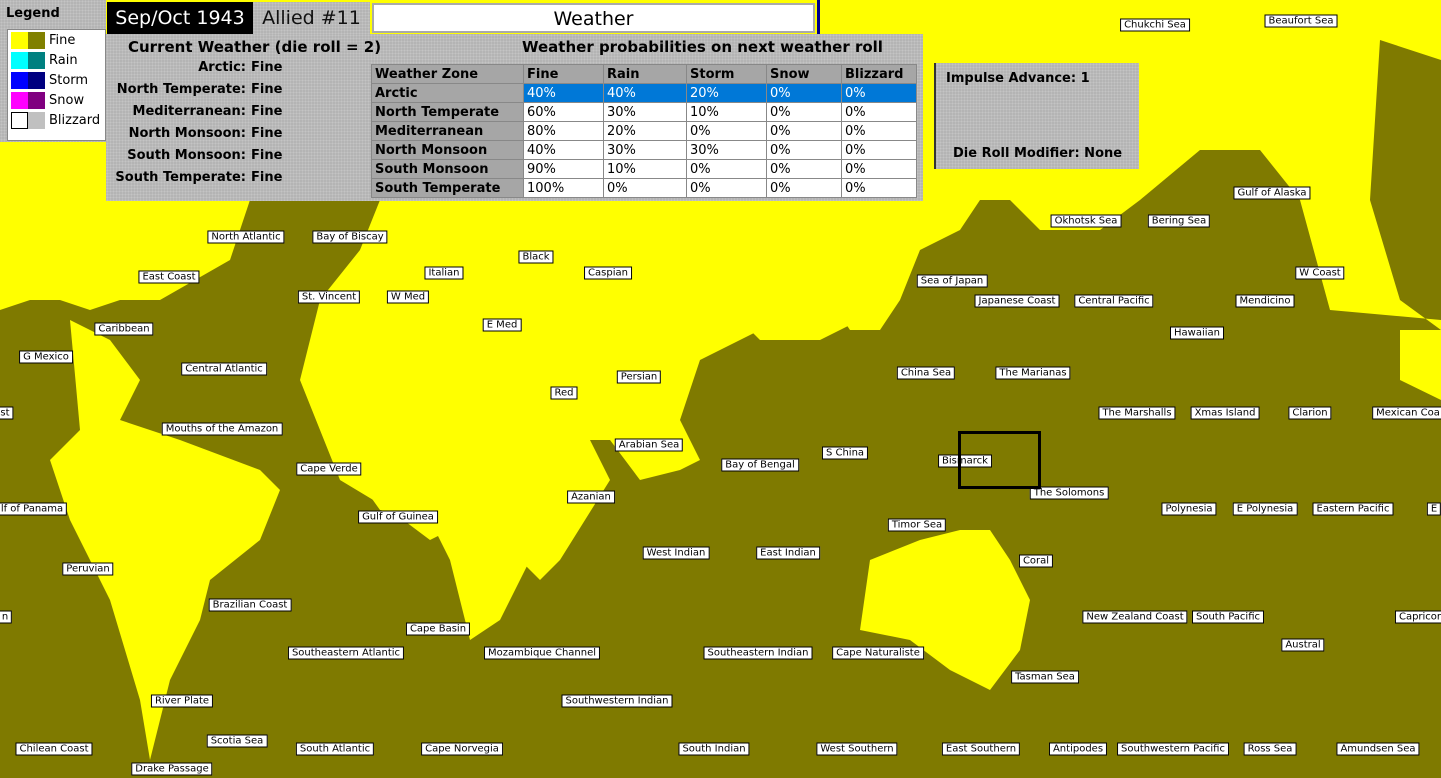 This screenshot has height=778, width=1441. Describe the element at coordinates (444, 273) in the screenshot. I see `sea-zone-label: Italian` at that location.